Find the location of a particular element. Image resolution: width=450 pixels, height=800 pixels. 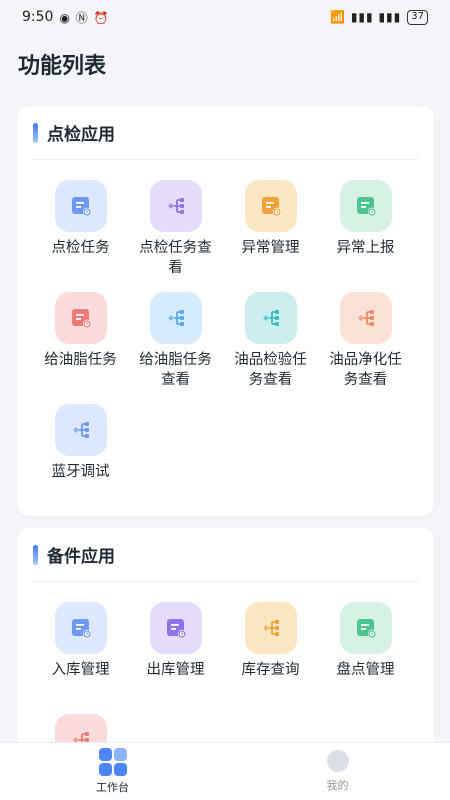

app-item: 油品检验任务查看 is located at coordinates (270, 341).